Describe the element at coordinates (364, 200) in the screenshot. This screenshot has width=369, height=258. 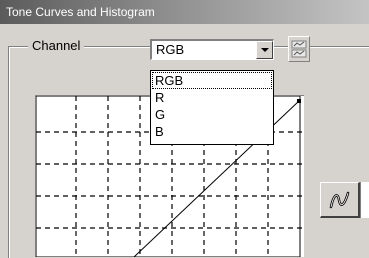
I see `side-panel-edge` at that location.